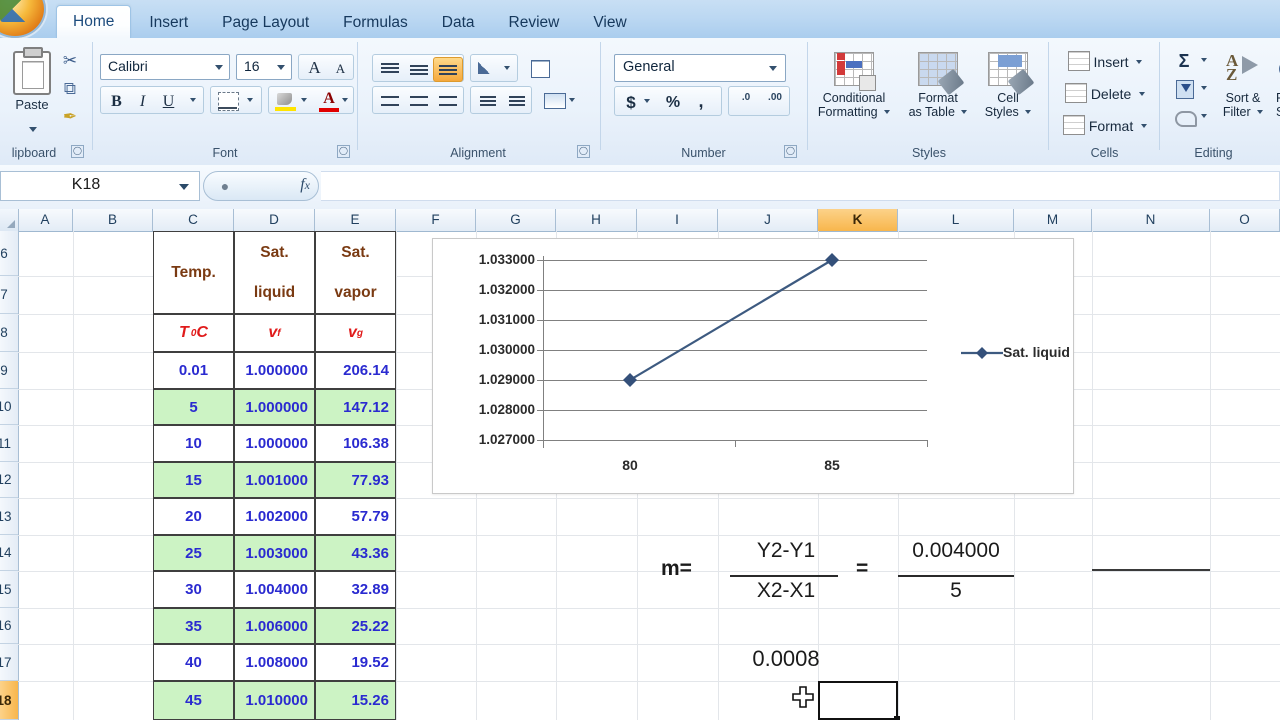 The width and height of the screenshot is (1280, 720). What do you see at coordinates (355, 516) in the screenshot?
I see `table-cell-vg: 57.79` at bounding box center [355, 516].